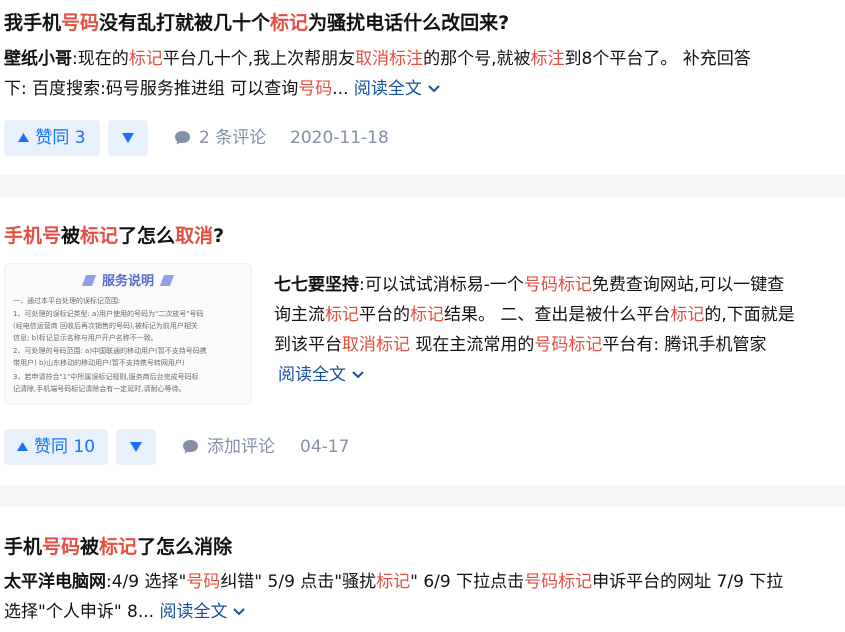 Image resolution: width=845 pixels, height=632 pixels. Describe the element at coordinates (108, 314) in the screenshot. I see `thumbnail-line: 1、可处理的误标记类型: a)用户使用的号码为"二次放号"号码` at that location.